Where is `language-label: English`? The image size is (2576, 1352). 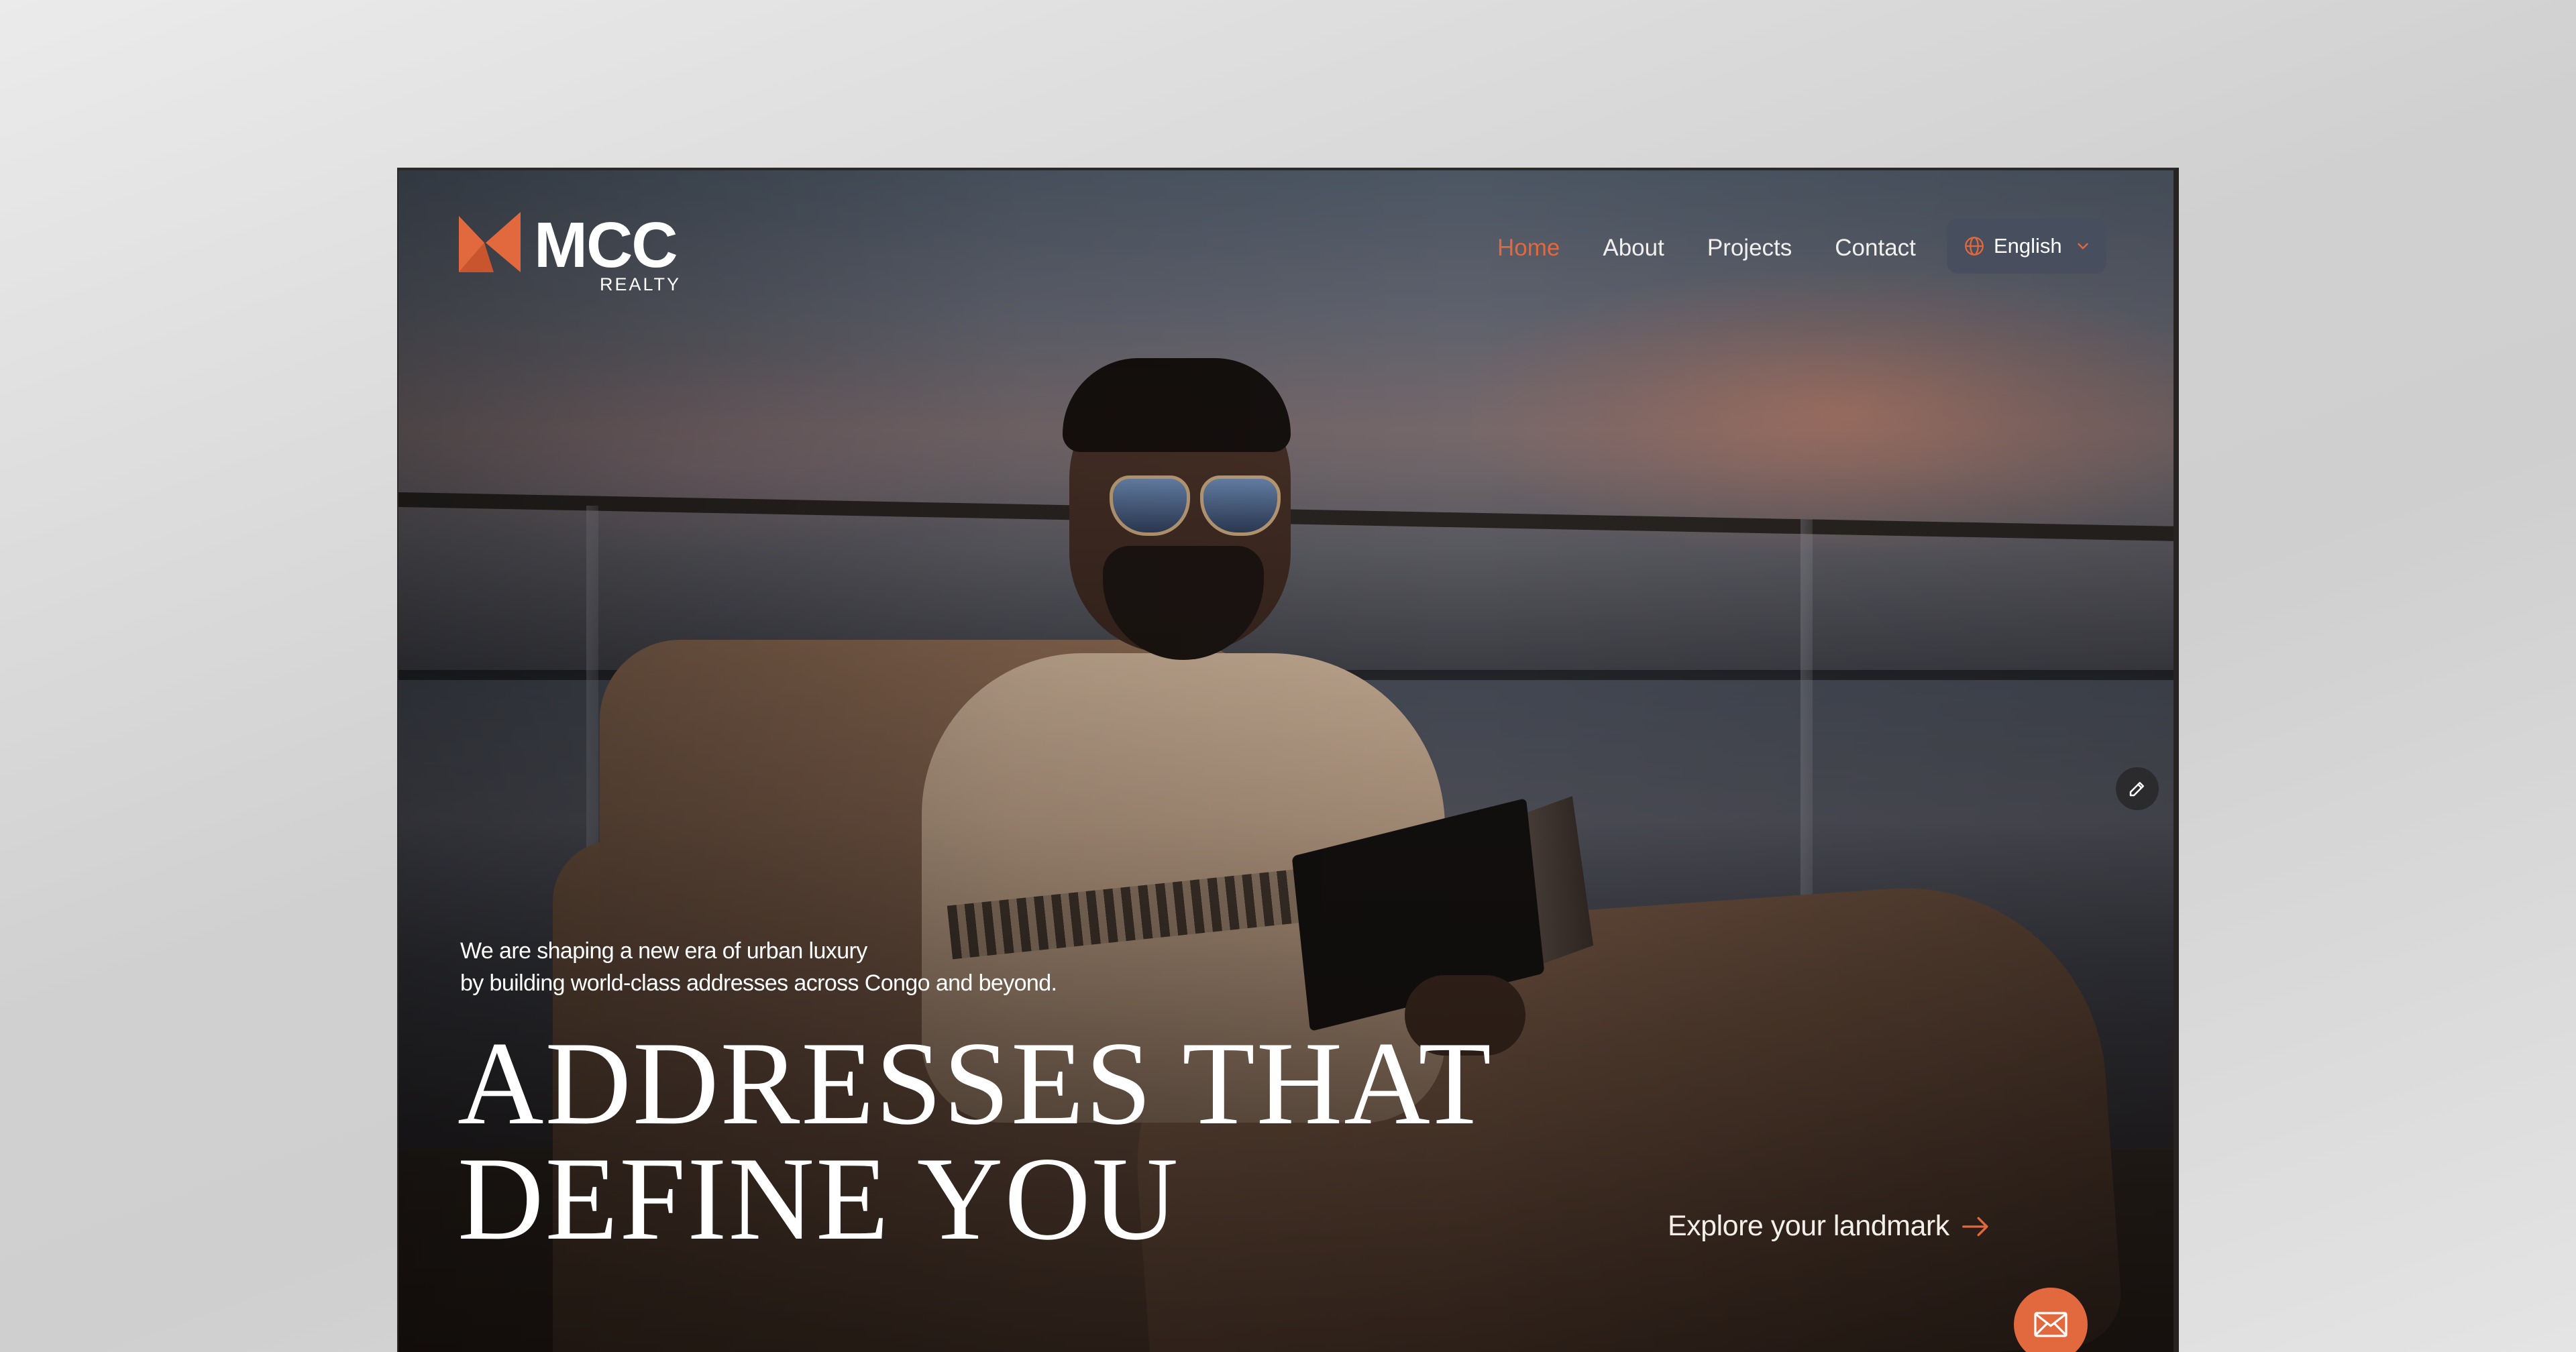
language-label: English is located at coordinates (2028, 246).